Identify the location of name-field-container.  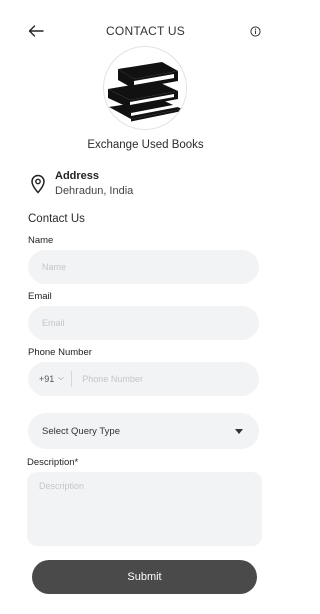
(143, 267).